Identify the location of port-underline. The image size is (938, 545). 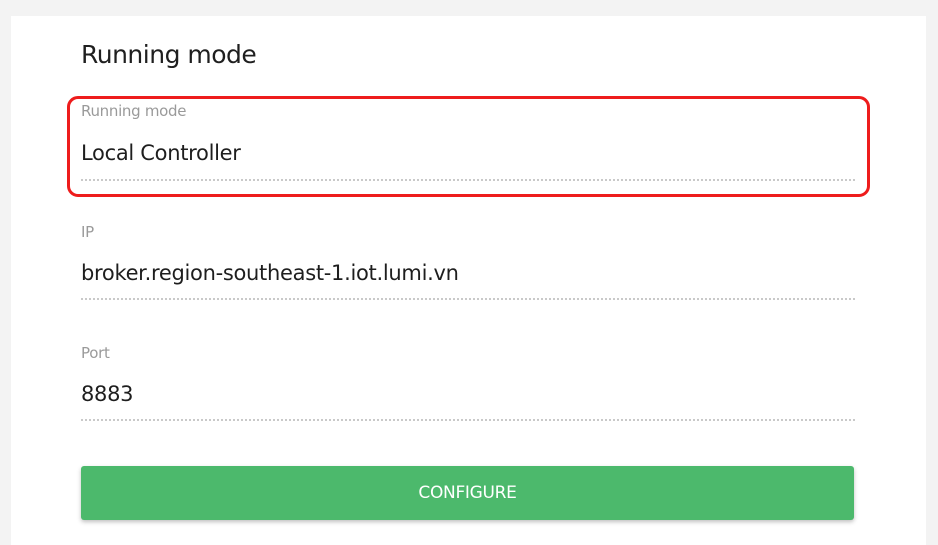
(468, 420).